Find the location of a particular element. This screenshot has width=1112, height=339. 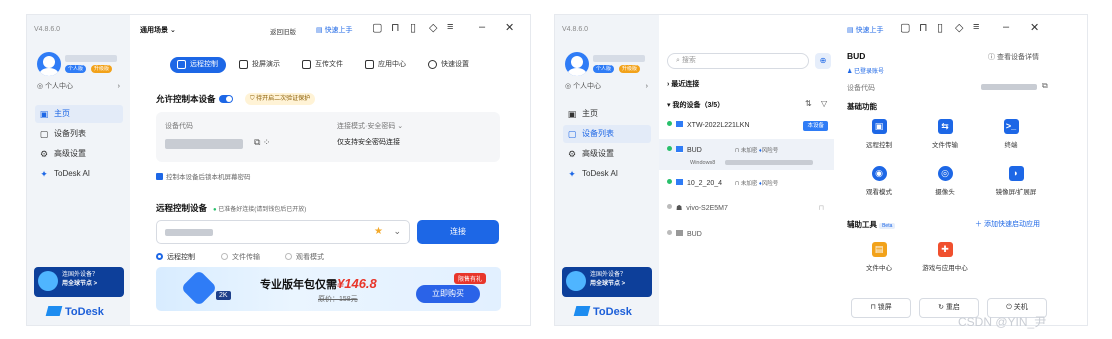

tab-file-transfer: 互传文件 is located at coordinates (323, 65).